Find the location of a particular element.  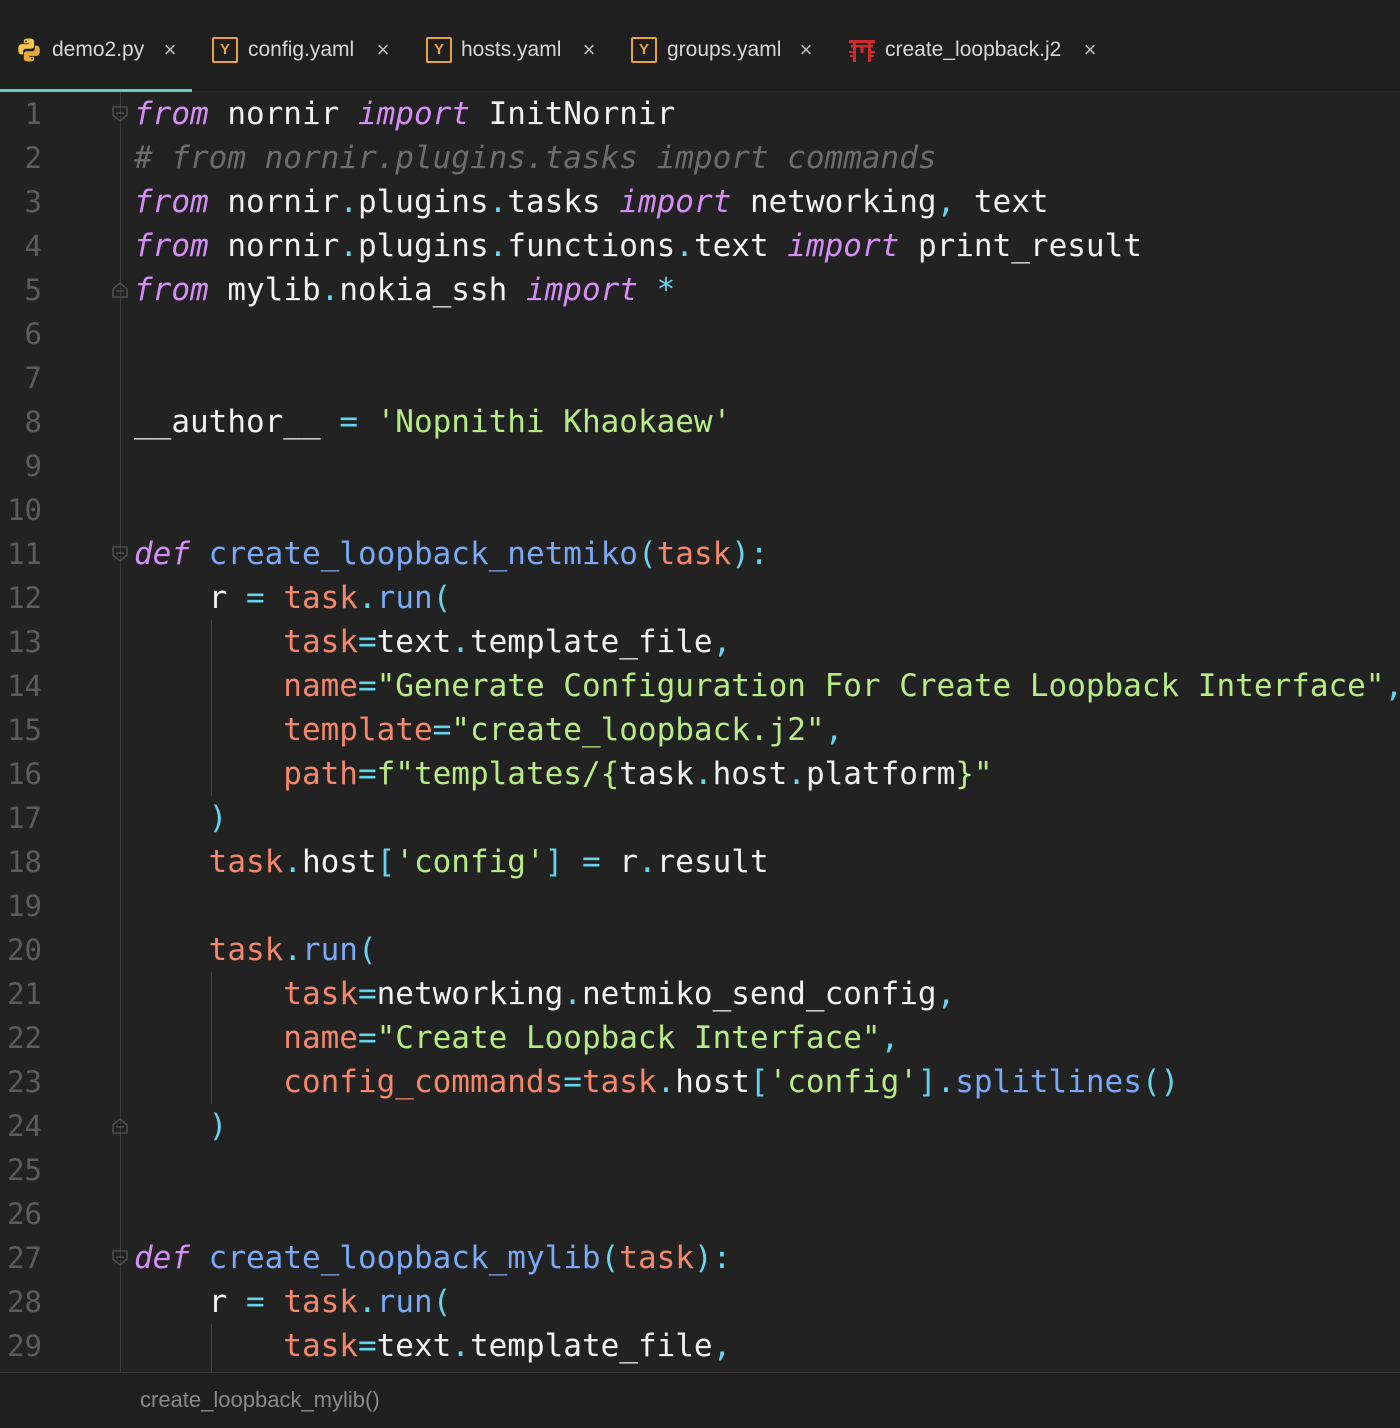

code-line: 7 is located at coordinates (700, 378).